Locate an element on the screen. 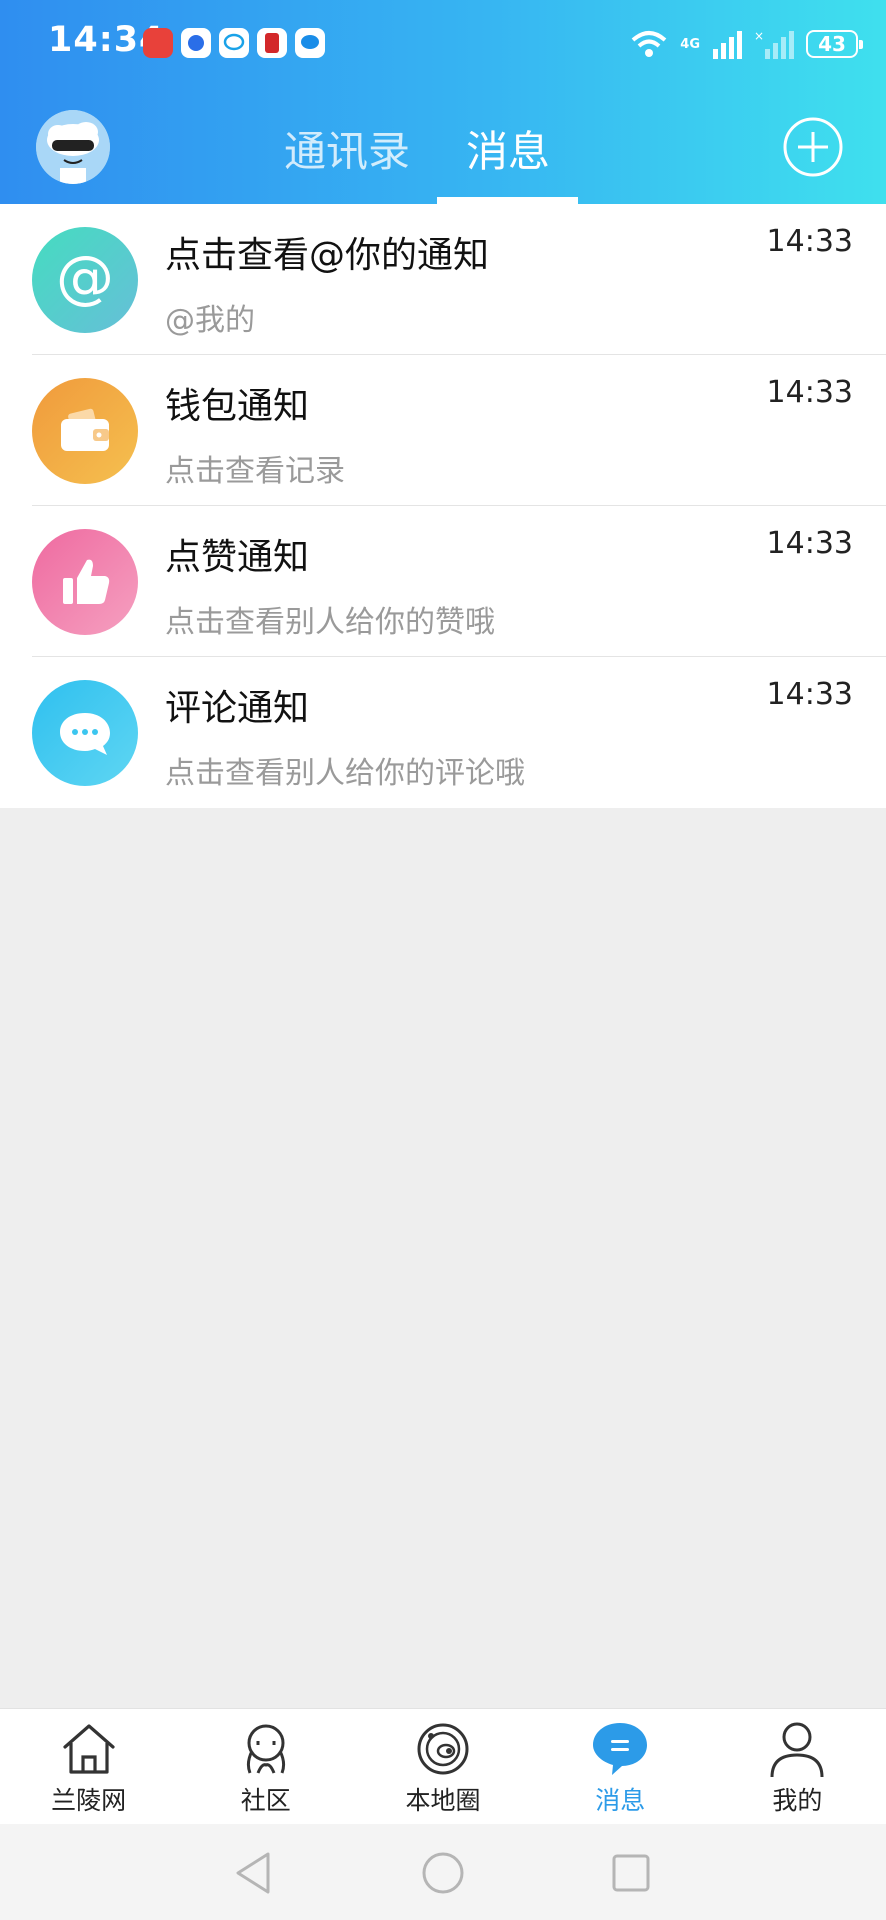  person-icon is located at coordinates (797, 1750).